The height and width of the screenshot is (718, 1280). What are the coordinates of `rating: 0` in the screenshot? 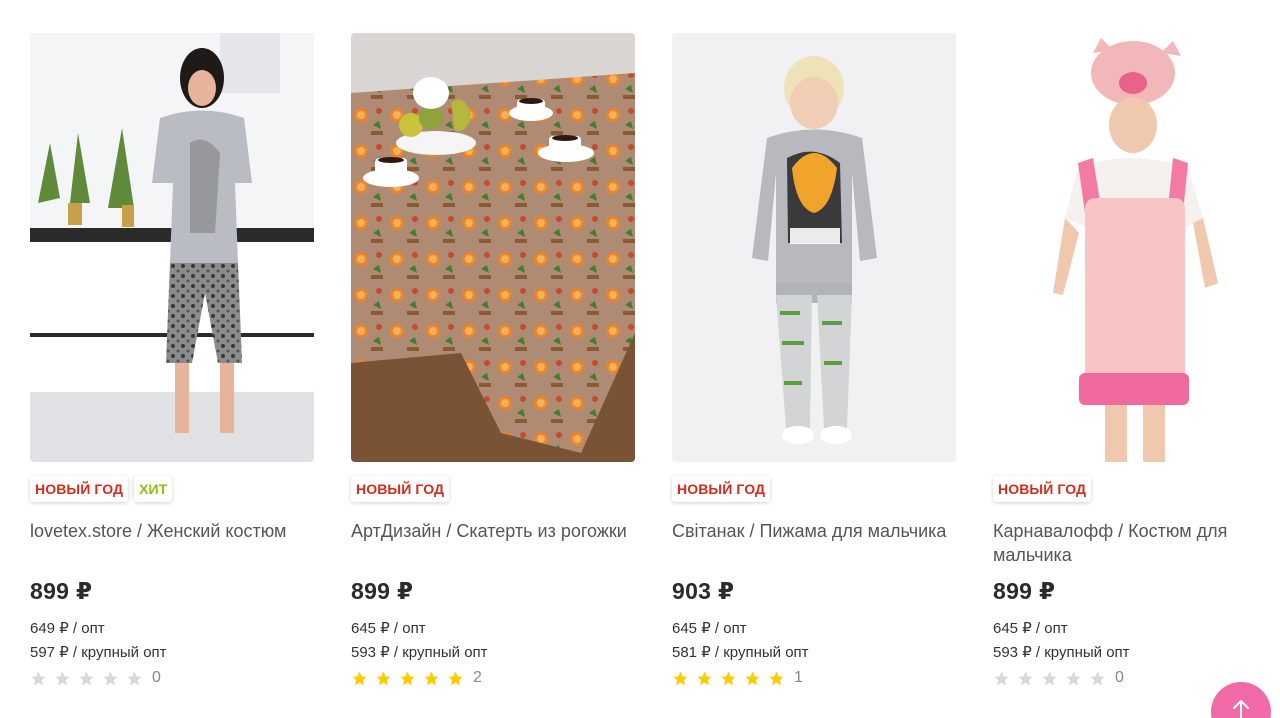 It's located at (172, 678).